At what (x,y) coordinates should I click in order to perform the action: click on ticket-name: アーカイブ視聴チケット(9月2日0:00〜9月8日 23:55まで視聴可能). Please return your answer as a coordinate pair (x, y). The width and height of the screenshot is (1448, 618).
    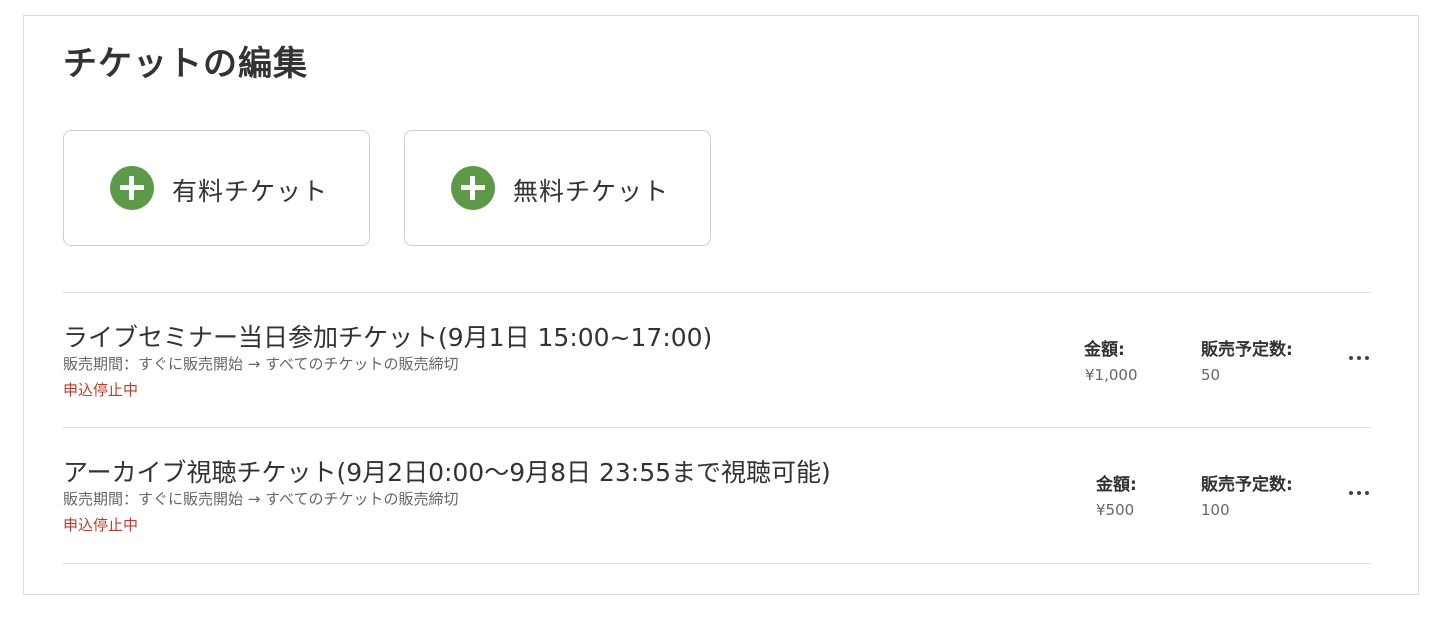
    Looking at the image, I should click on (447, 472).